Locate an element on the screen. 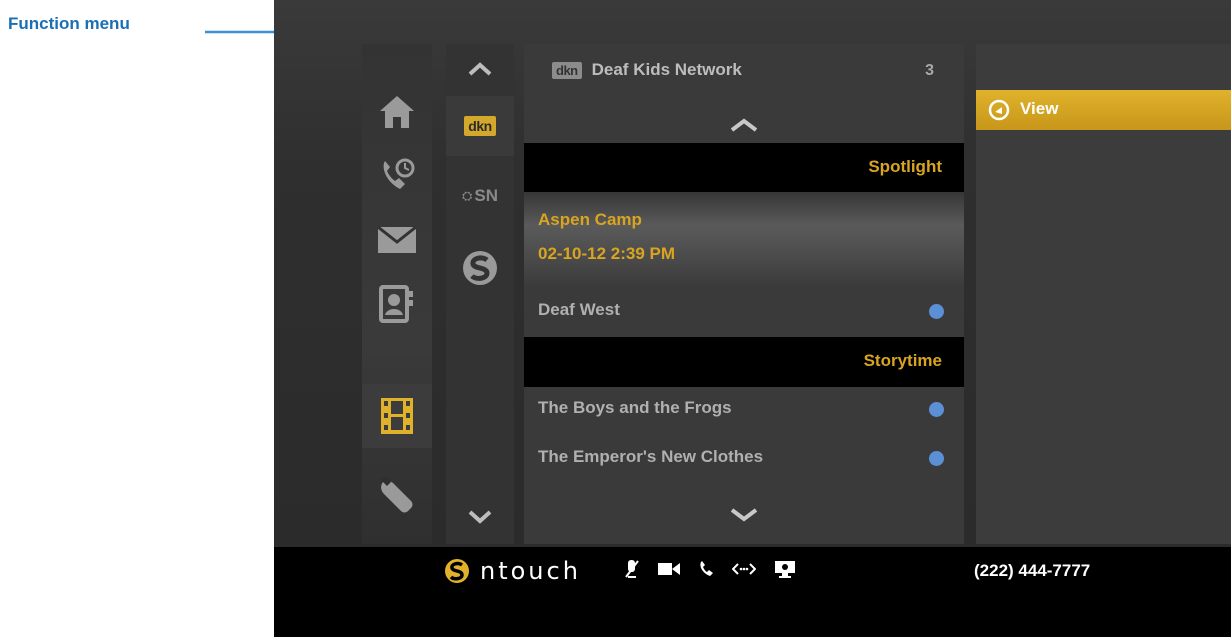  bottom-status-bar: ntouch (222) 444-7777 is located at coordinates (752, 592).